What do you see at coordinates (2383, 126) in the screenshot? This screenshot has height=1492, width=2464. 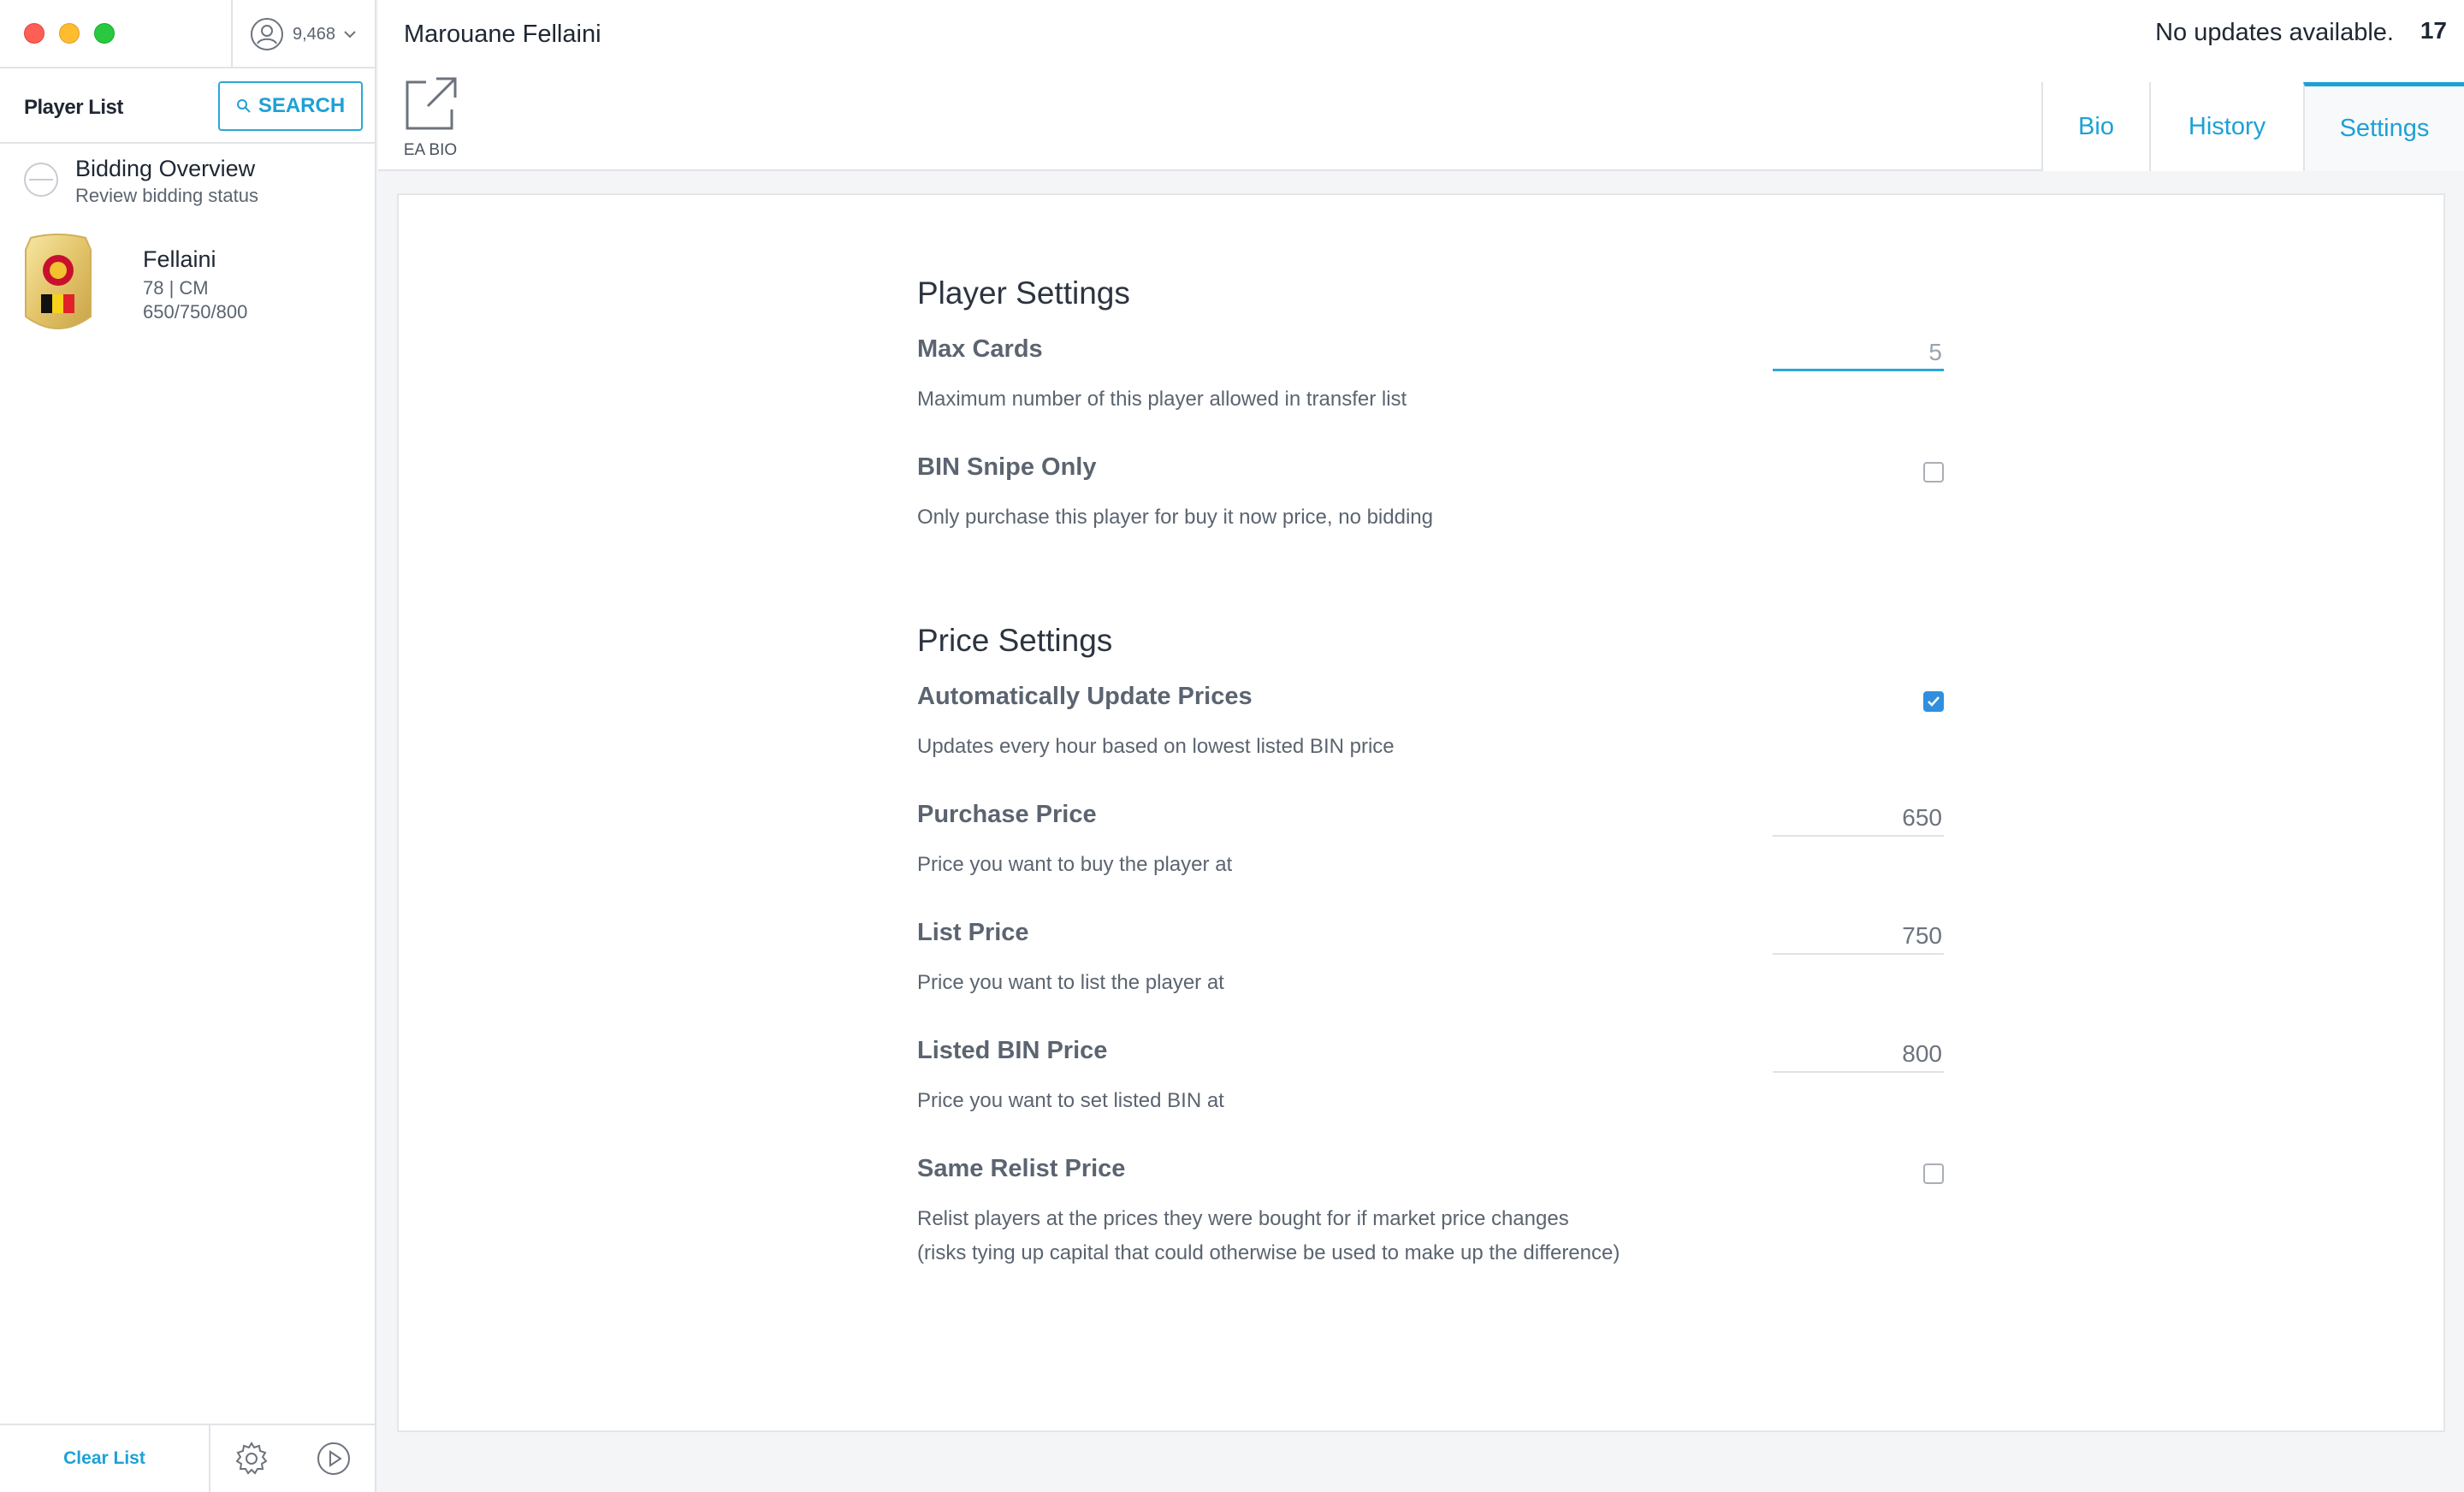 I see `tab-settings: Settings` at bounding box center [2383, 126].